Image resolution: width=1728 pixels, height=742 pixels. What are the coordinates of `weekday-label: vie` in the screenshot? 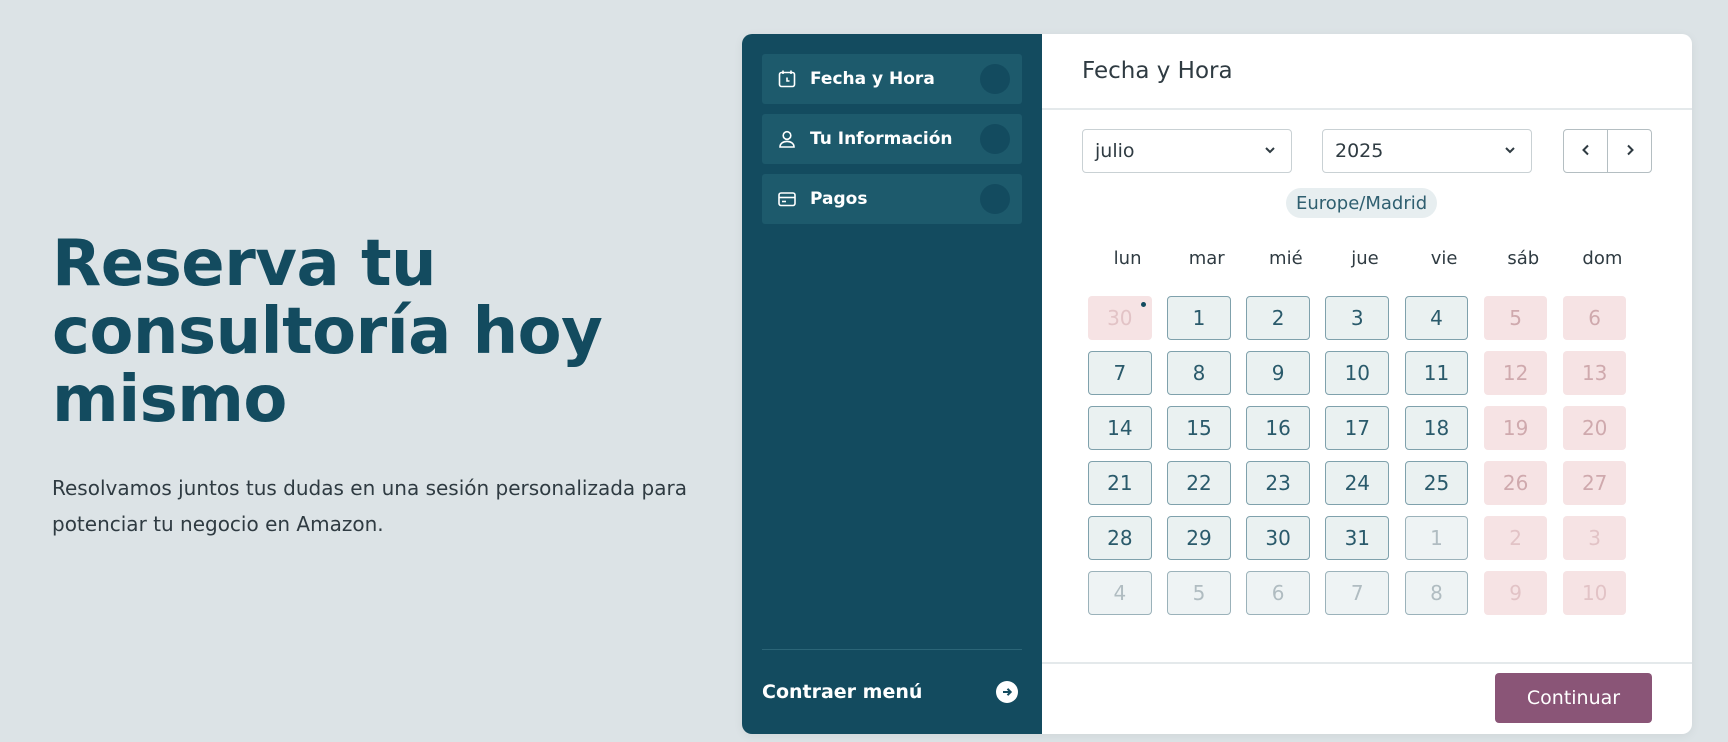 It's located at (1444, 258).